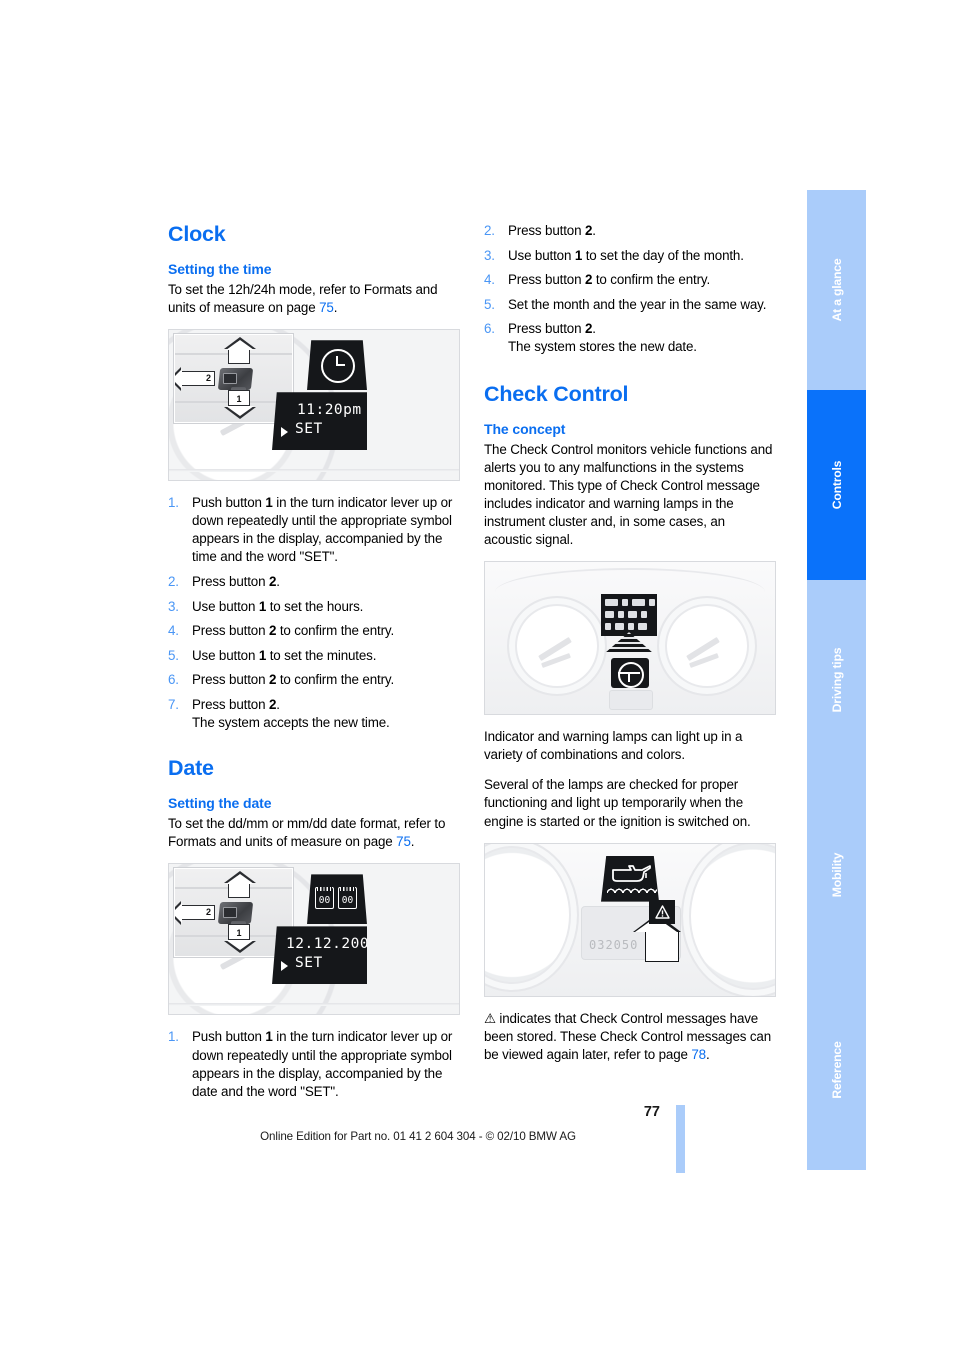 Image resolution: width=954 pixels, height=1350 pixels. What do you see at coordinates (630, 638) in the screenshot?
I see `instrument-cluster-illustration` at bounding box center [630, 638].